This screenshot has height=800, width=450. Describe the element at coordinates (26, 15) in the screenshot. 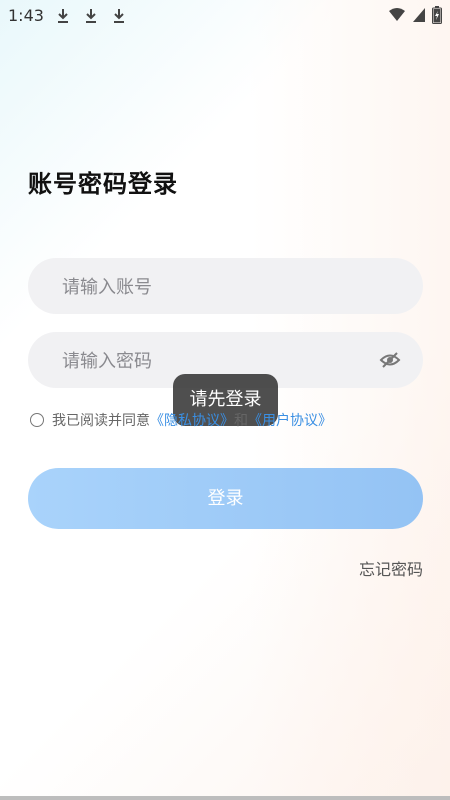

I see `status-time: 1:43` at that location.